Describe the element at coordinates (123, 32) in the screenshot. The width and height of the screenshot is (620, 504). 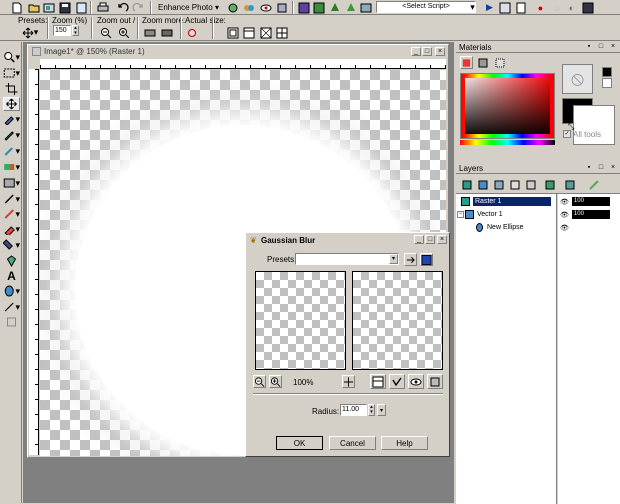
I see `zoom-in-icon` at that location.